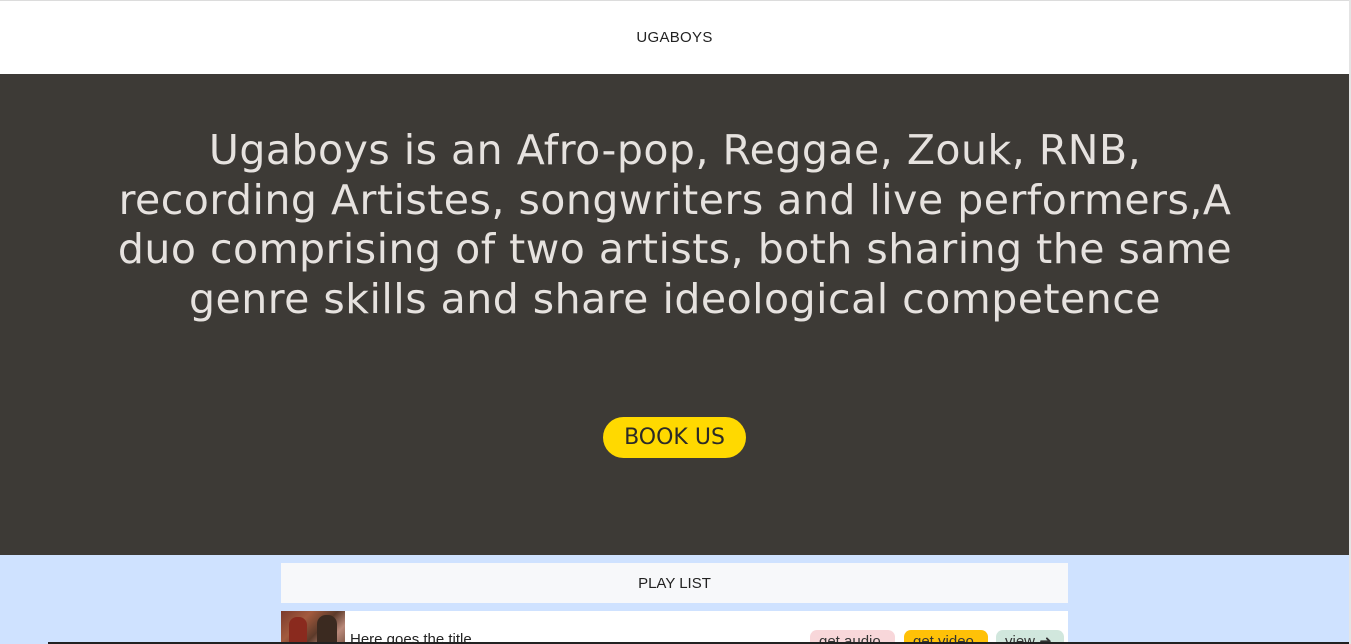 The width and height of the screenshot is (1351, 644). What do you see at coordinates (674, 437) in the screenshot?
I see `book-us-button: BOOK US` at bounding box center [674, 437].